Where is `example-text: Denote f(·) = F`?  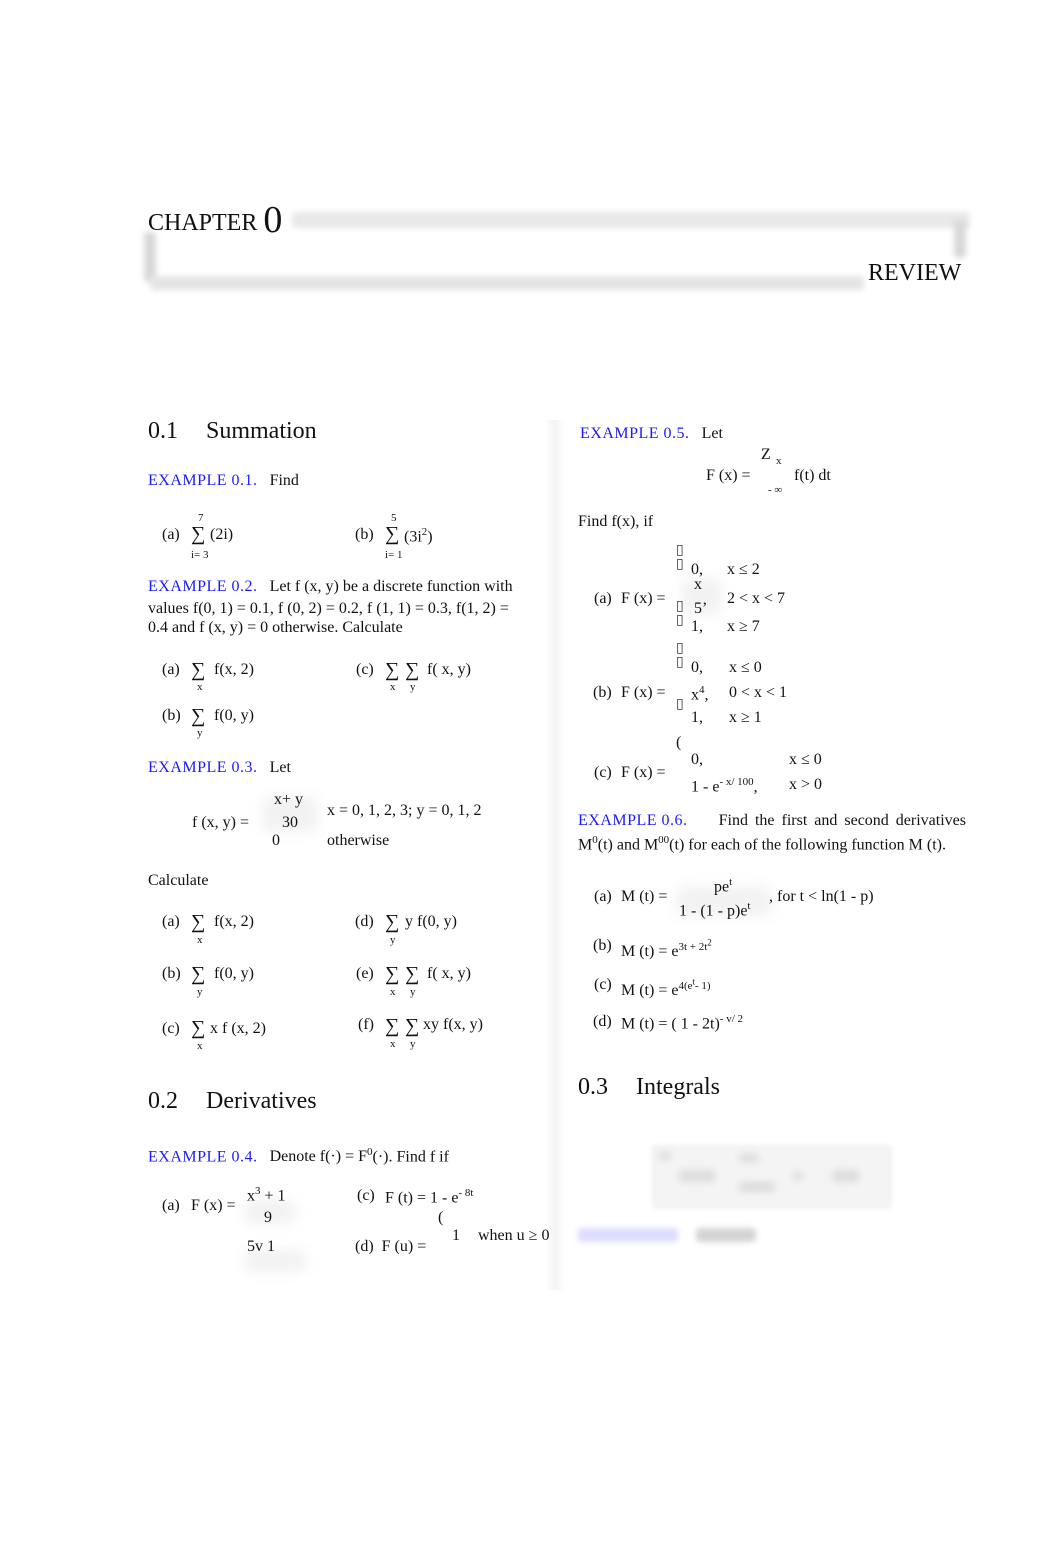
example-text: Denote f(·) = F is located at coordinates (318, 1157).